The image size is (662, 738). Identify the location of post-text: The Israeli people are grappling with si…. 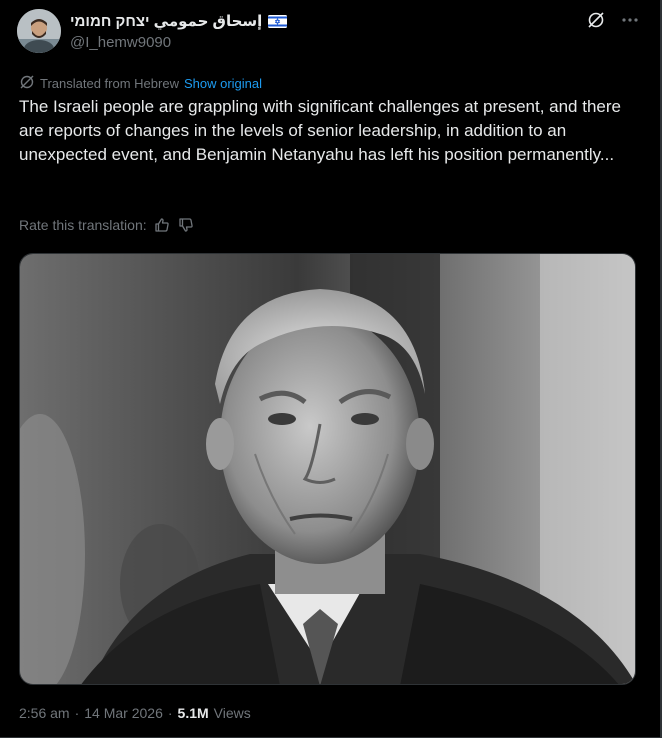
(320, 130).